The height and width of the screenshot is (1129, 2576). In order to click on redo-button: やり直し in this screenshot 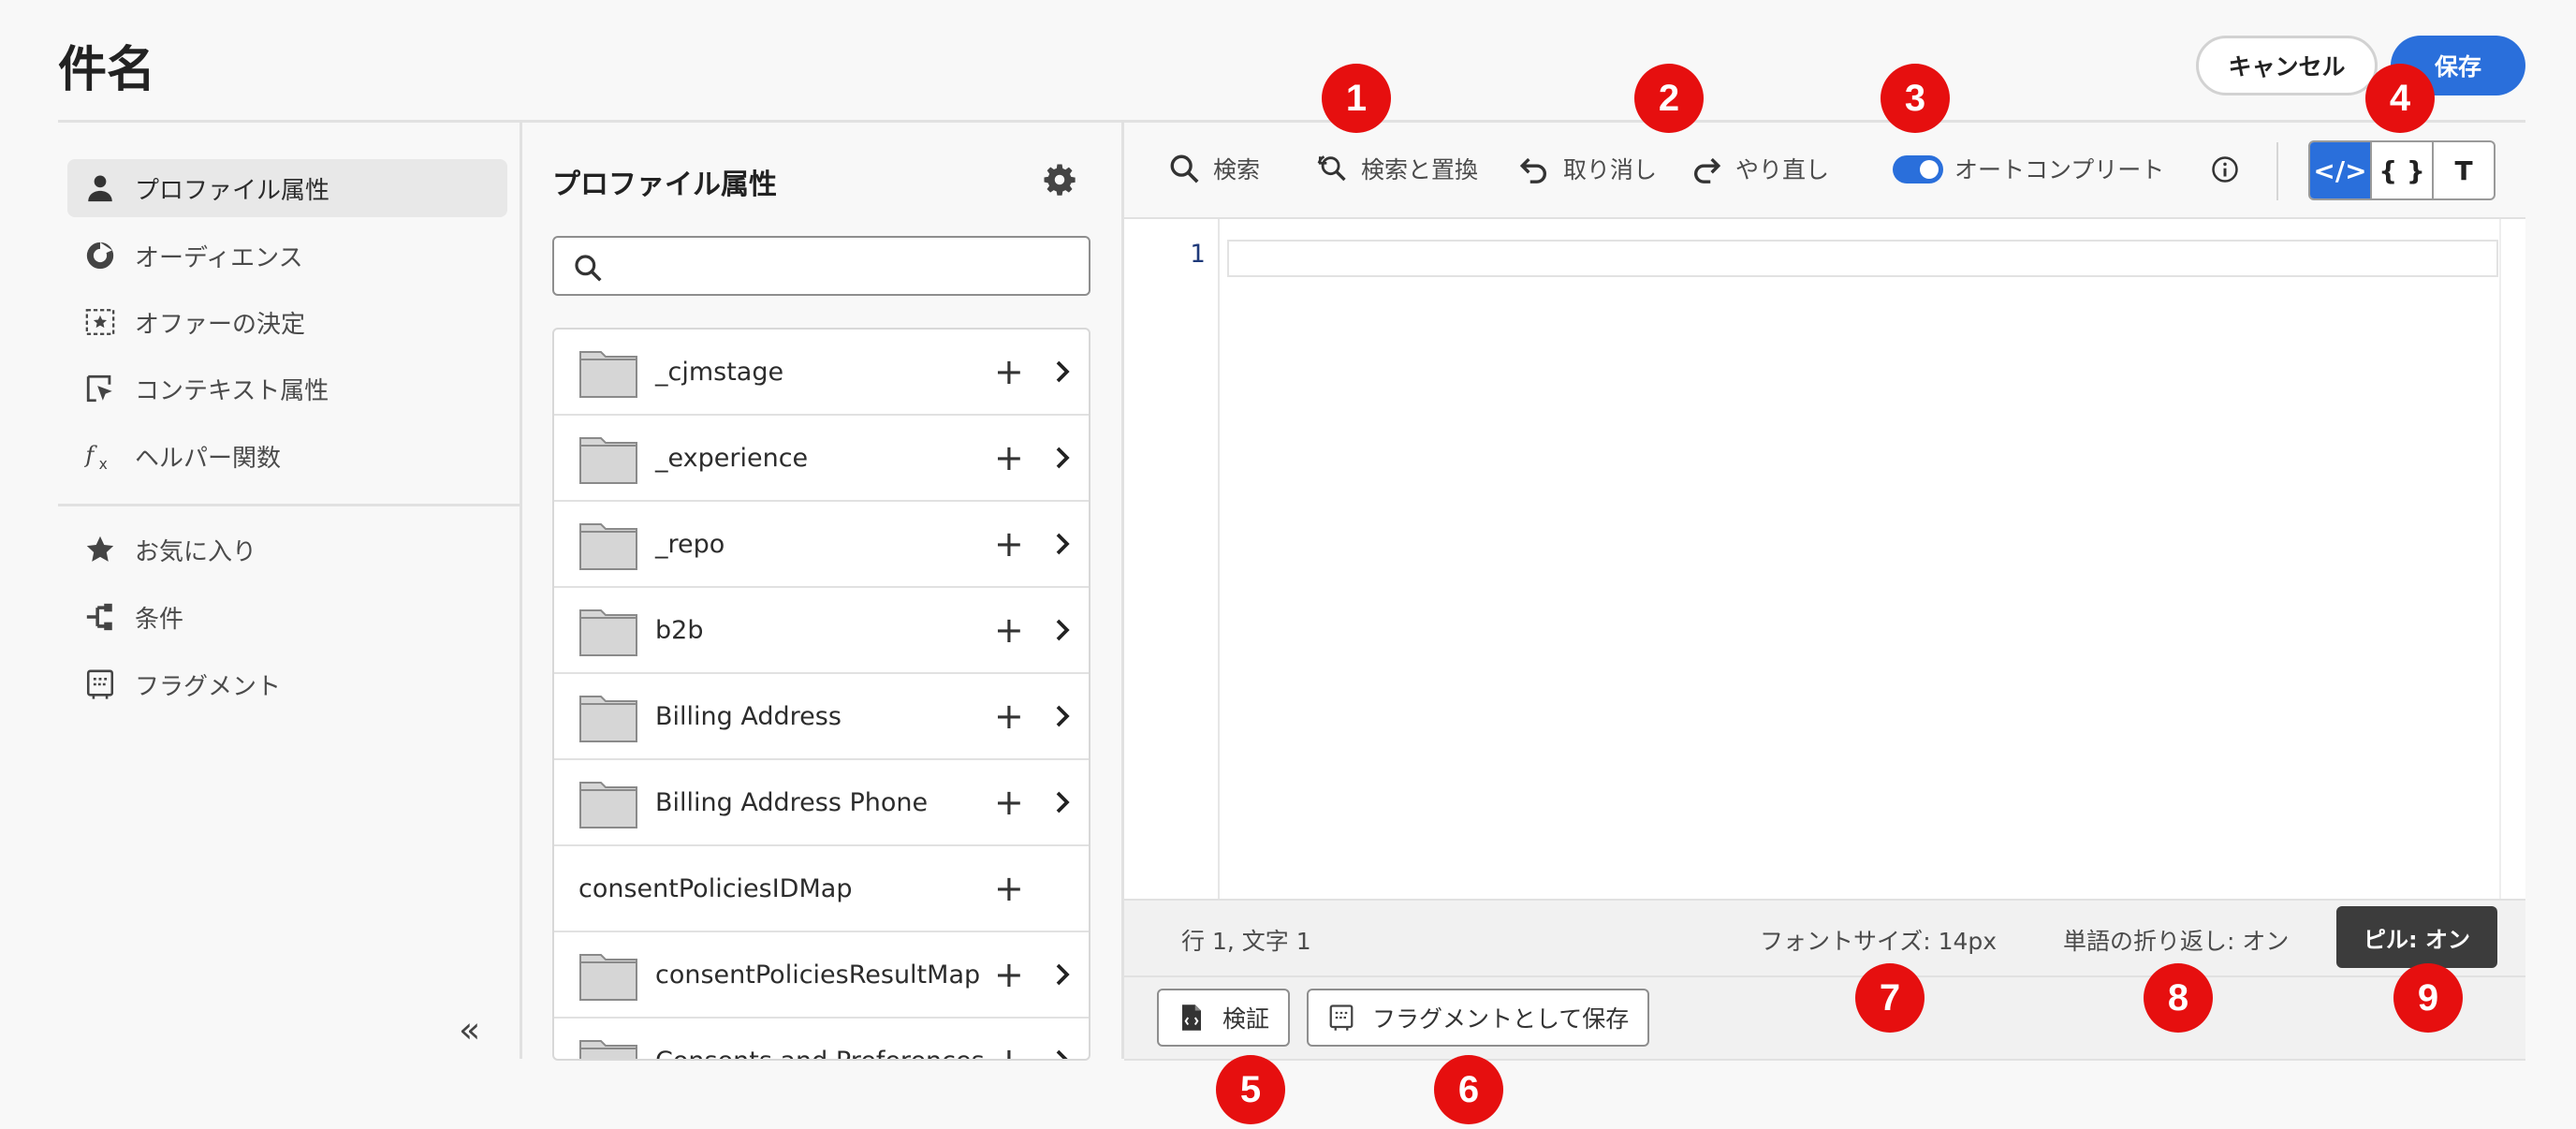, I will do `click(1759, 169)`.